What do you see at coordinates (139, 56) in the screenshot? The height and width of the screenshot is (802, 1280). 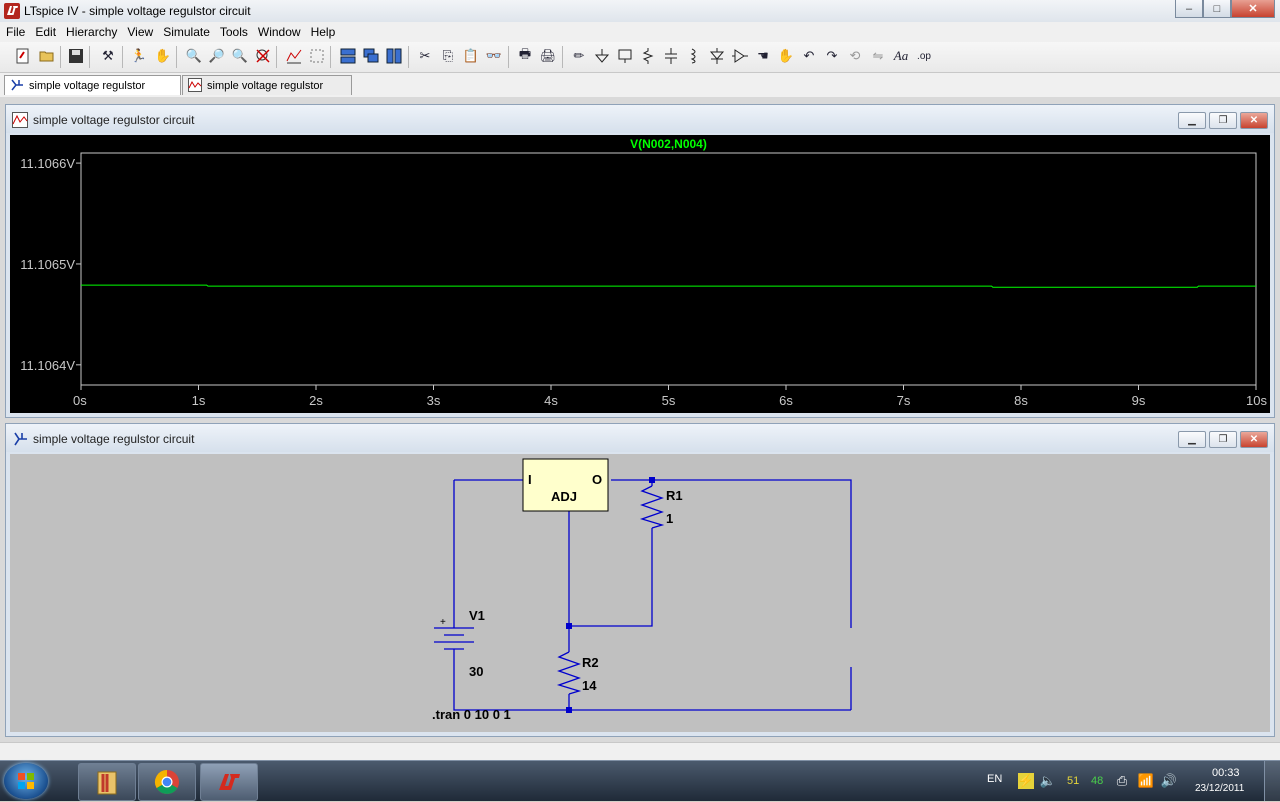 I see `run-icon: 🏃` at bounding box center [139, 56].